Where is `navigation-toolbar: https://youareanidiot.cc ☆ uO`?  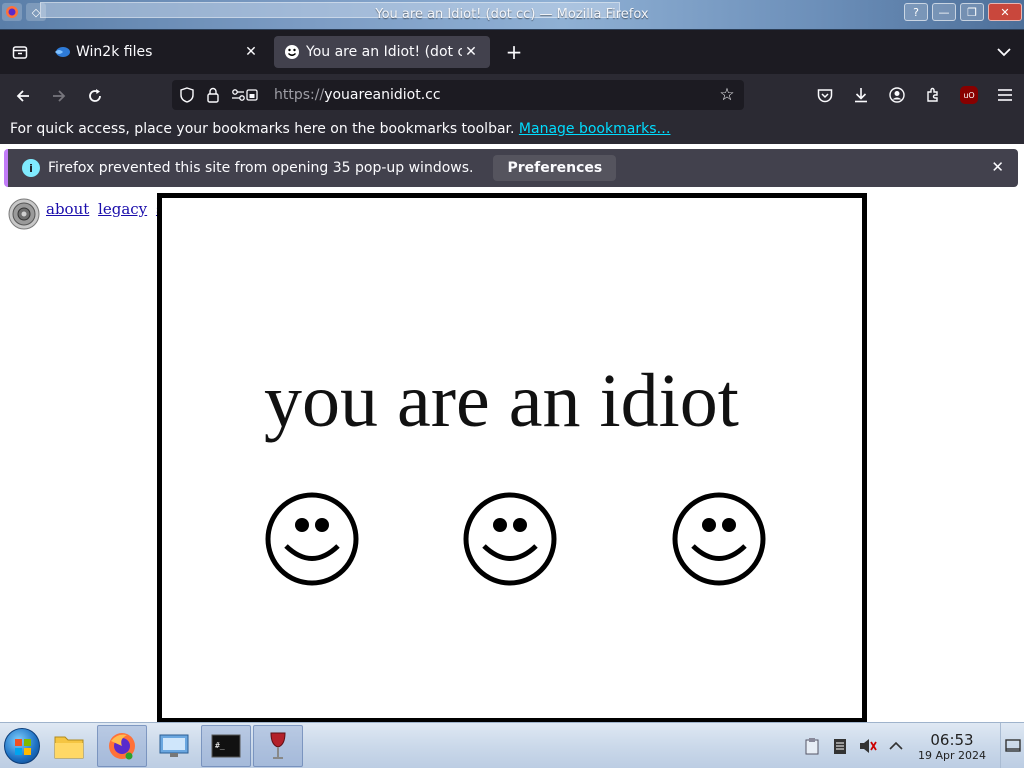 navigation-toolbar: https://youareanidiot.cc ☆ uO is located at coordinates (512, 95).